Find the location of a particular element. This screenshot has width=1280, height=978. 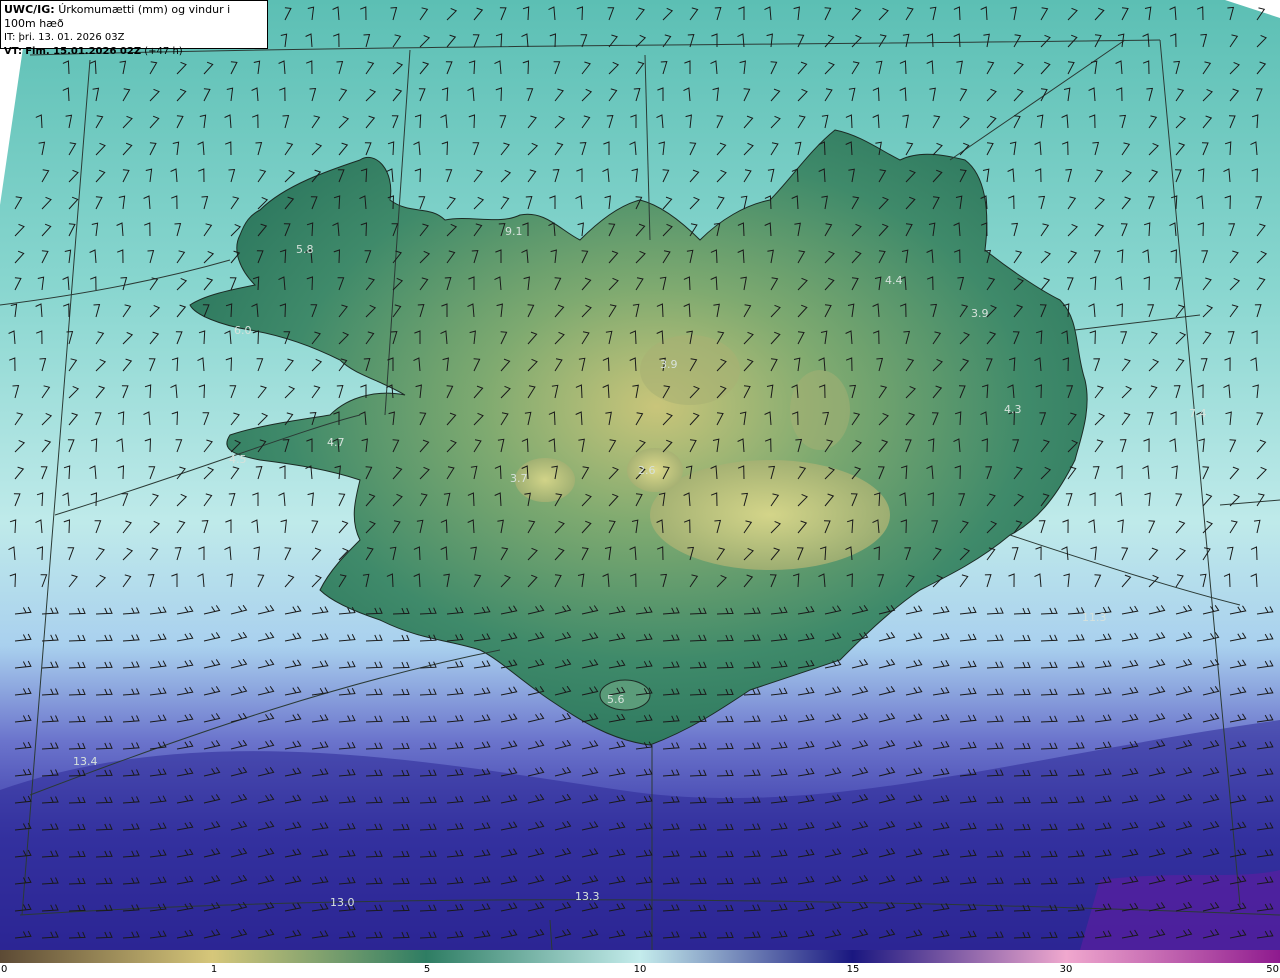

value-label: 9.1 is located at coordinates (514, 231).